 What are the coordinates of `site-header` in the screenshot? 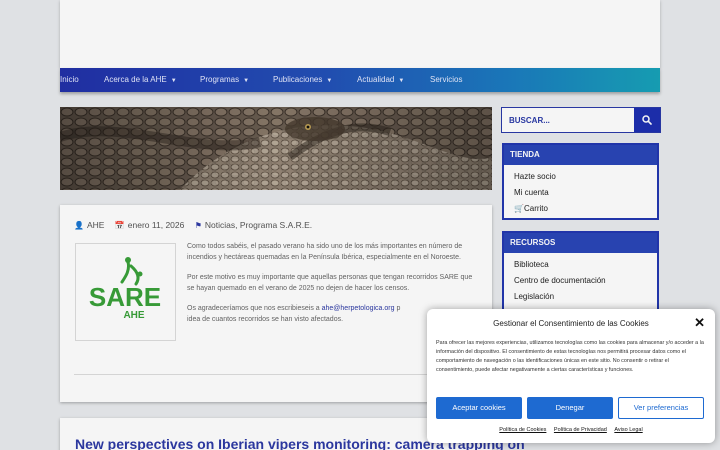 It's located at (360, 34).